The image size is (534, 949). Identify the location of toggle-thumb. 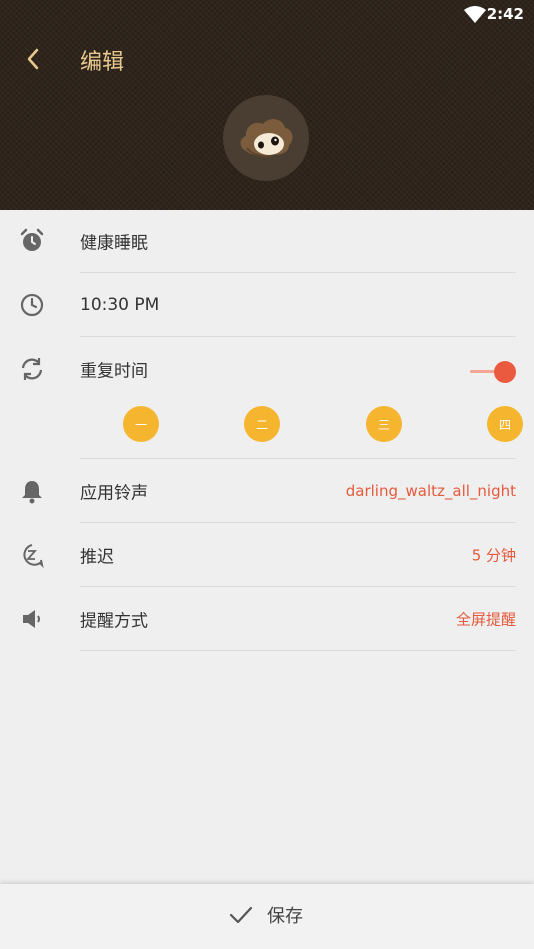
(505, 372).